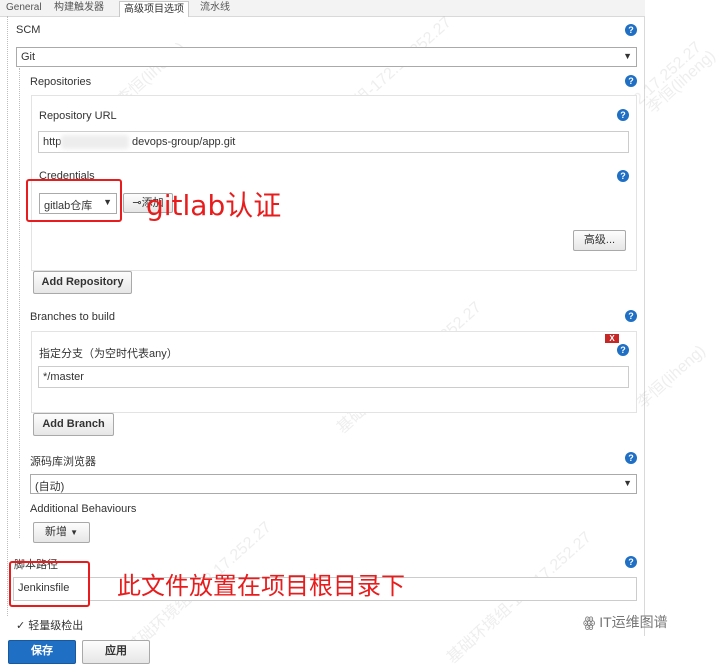 The height and width of the screenshot is (668, 722). Describe the element at coordinates (56, 532) in the screenshot. I see `add-behaviour-label: 新增` at that location.